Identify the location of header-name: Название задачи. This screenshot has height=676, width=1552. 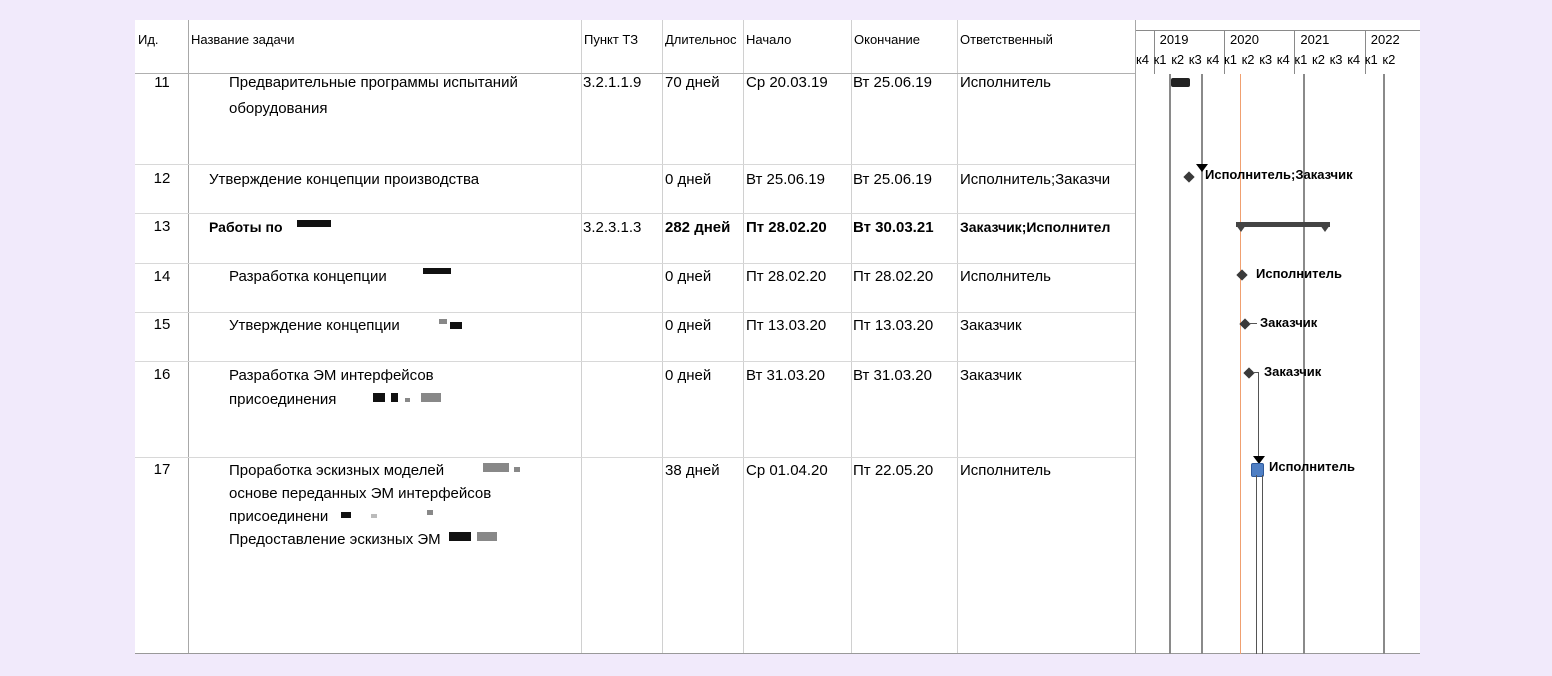
(384, 39).